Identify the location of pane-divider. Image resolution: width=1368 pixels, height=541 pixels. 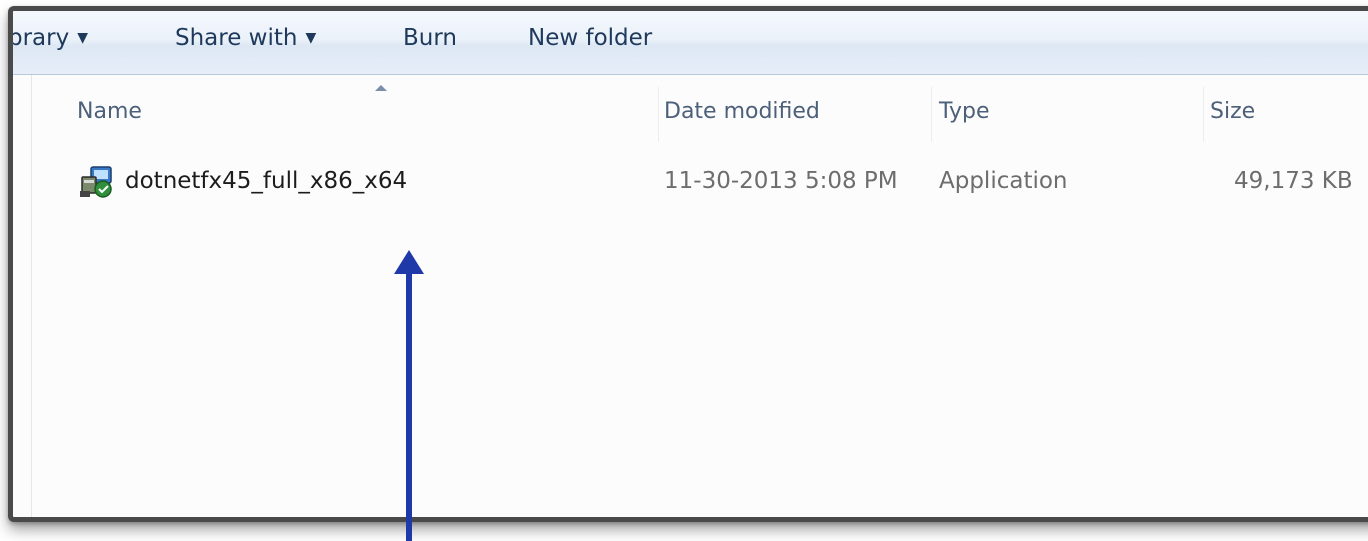
(31, 296).